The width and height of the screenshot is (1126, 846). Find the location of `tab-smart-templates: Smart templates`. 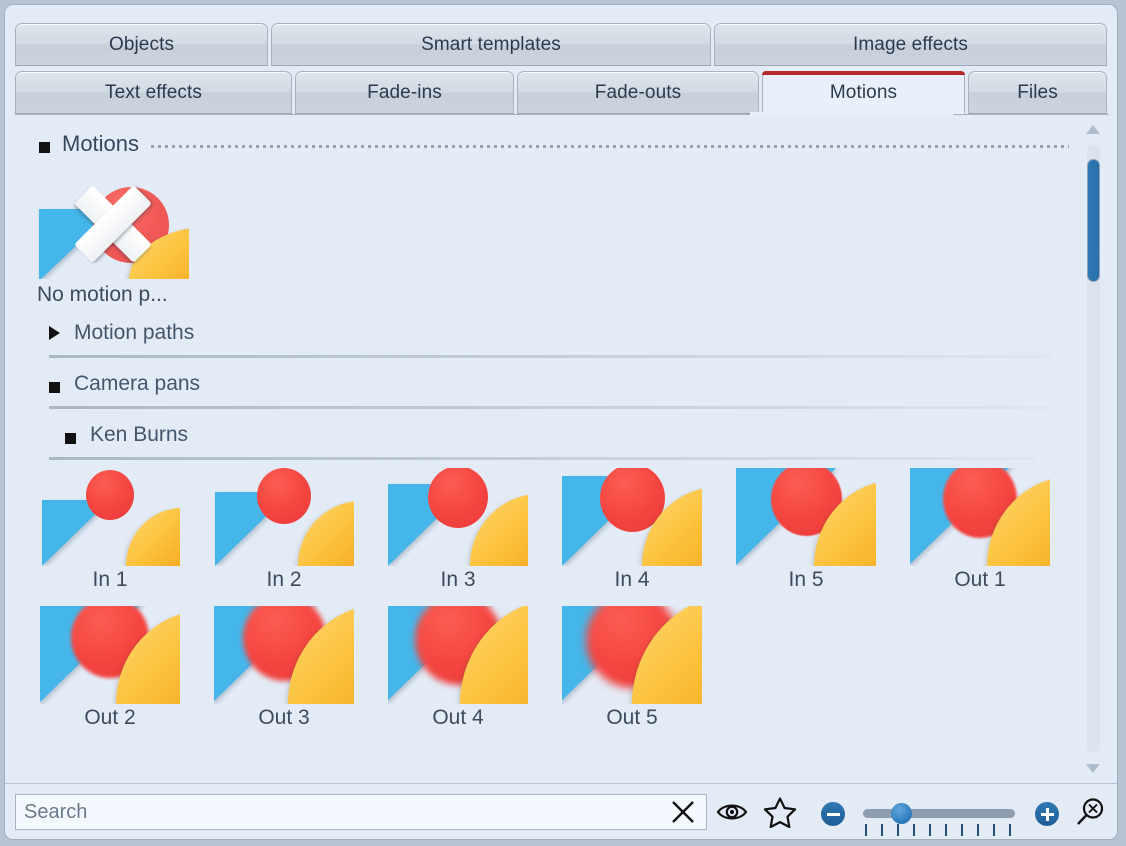

tab-smart-templates: Smart templates is located at coordinates (491, 44).